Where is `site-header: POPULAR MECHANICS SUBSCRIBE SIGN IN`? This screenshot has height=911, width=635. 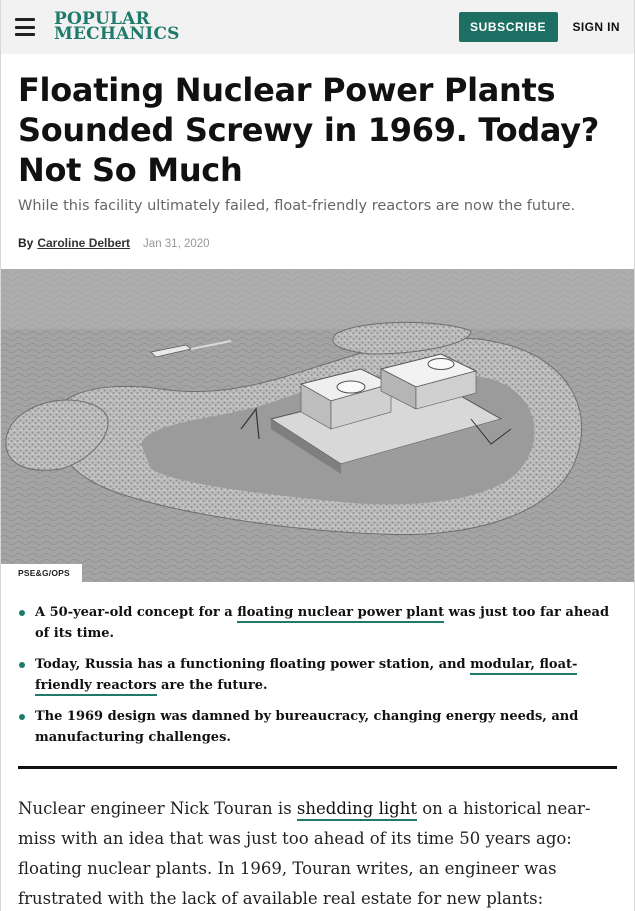
site-header: POPULAR MECHANICS SUBSCRIBE SIGN IN is located at coordinates (317, 27).